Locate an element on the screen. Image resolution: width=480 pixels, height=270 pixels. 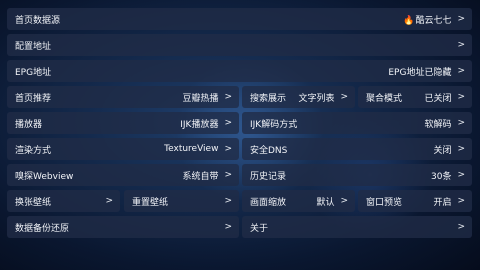
render-mode-label: 渲染方式 is located at coordinates (33, 150).